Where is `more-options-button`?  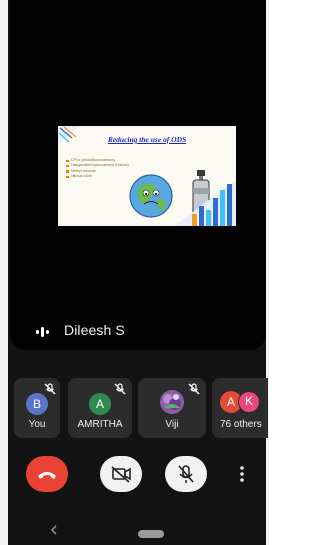
more-options-button is located at coordinates (242, 474).